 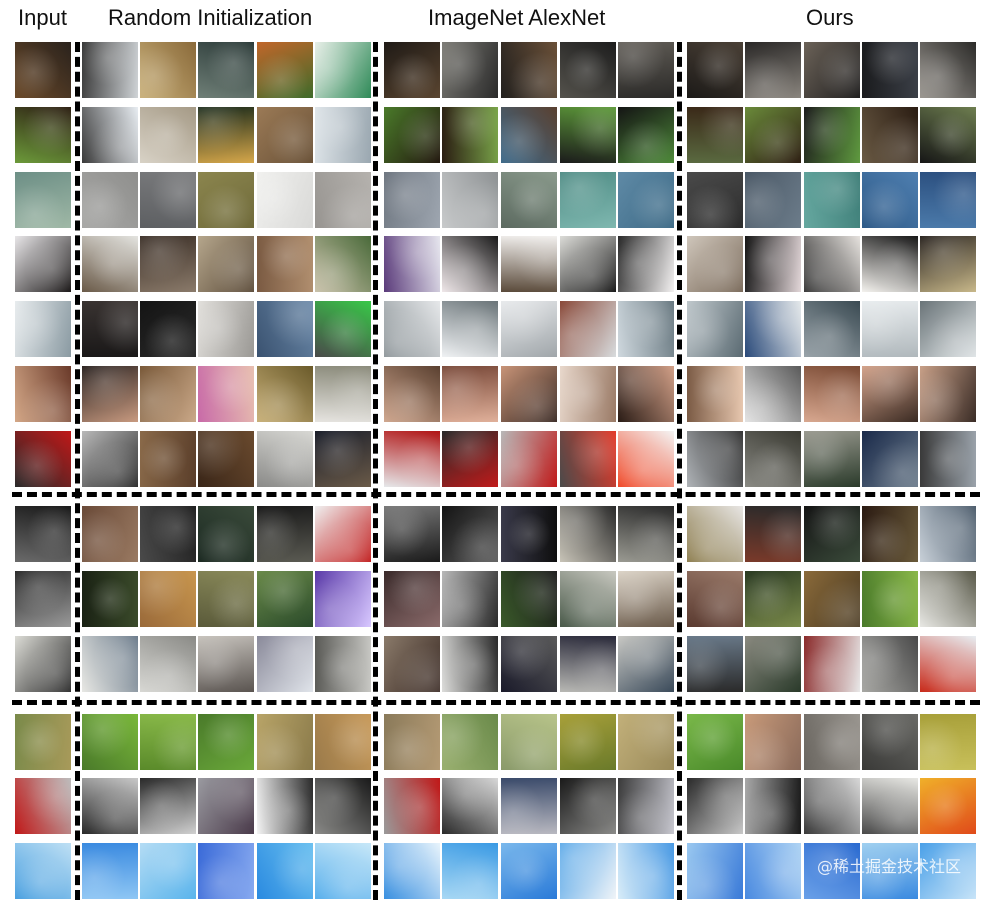 What do you see at coordinates (42, 17) in the screenshot?
I see `input-column-header: Input` at bounding box center [42, 17].